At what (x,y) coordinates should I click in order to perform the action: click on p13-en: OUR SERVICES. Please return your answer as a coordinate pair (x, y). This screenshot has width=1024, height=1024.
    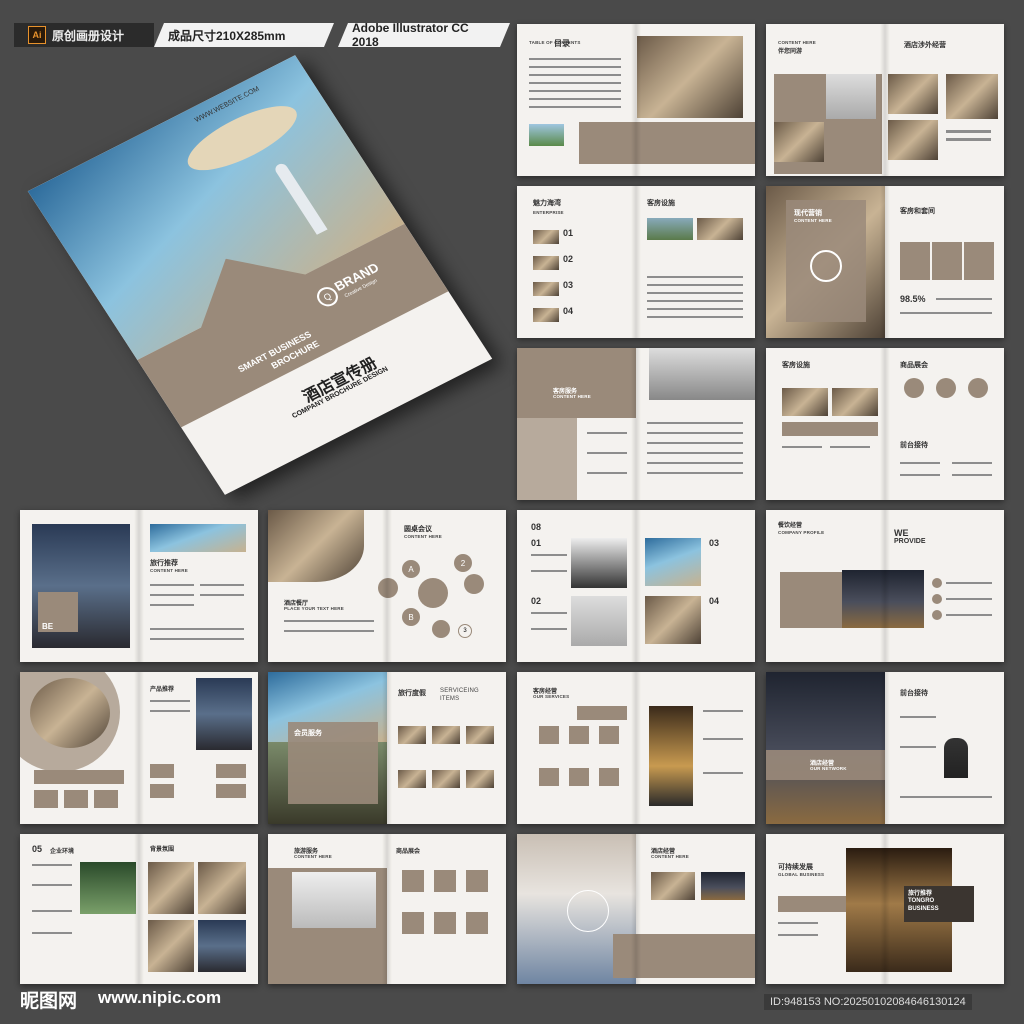
    Looking at the image, I should click on (551, 696).